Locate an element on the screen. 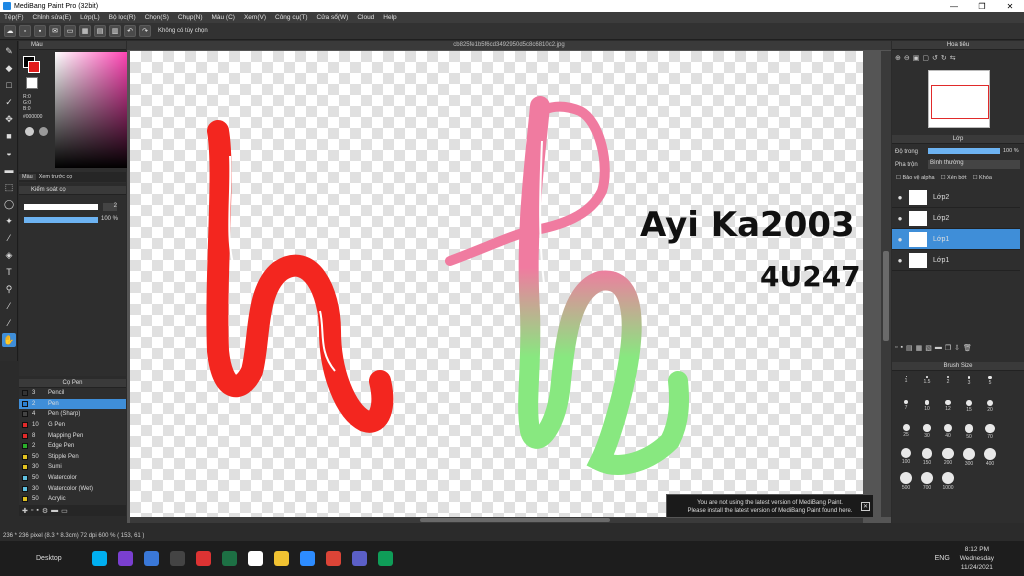 Image resolution: width=1024 pixels, height=576 pixels. menu-layer: Lớp(L) is located at coordinates (89, 17).